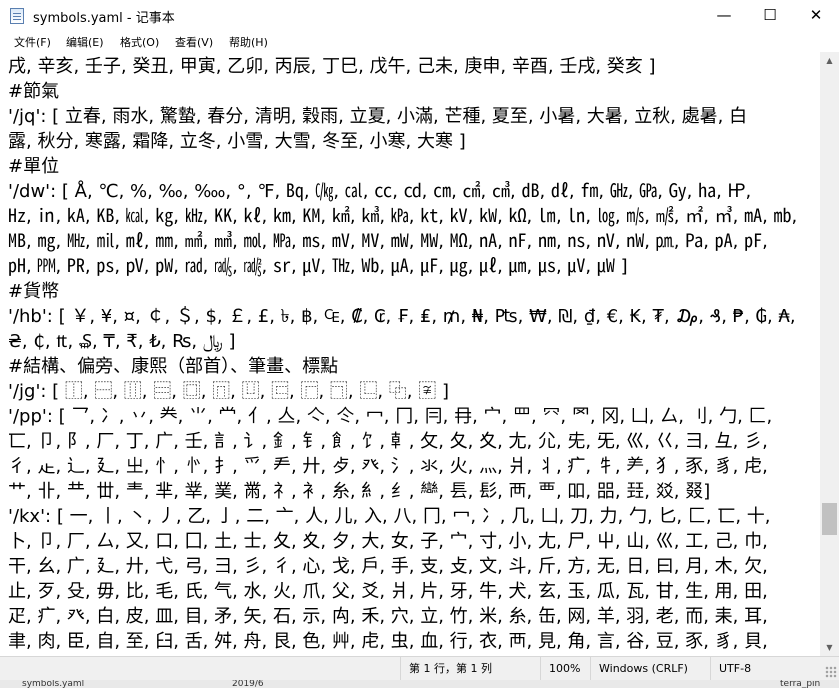 The width and height of the screenshot is (839, 688). What do you see at coordinates (770, 16) in the screenshot?
I see `maximize-button: ☐` at bounding box center [770, 16].